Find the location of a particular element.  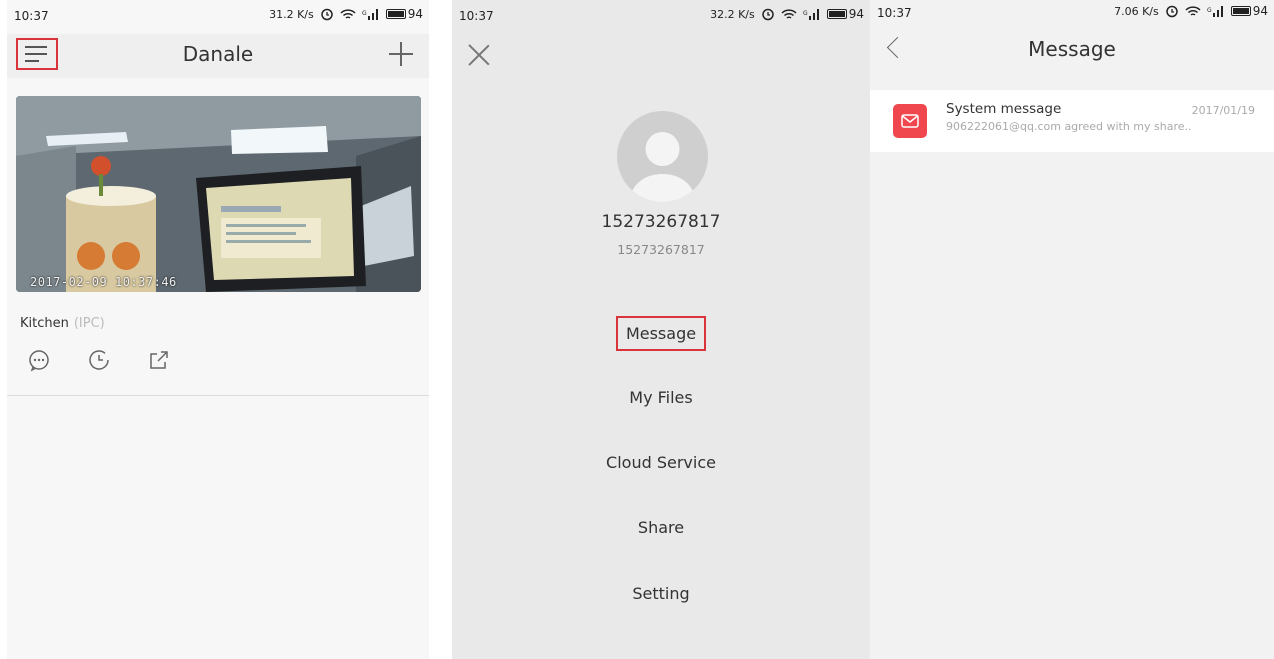

menu-item-label: Cloud Service is located at coordinates (661, 462).